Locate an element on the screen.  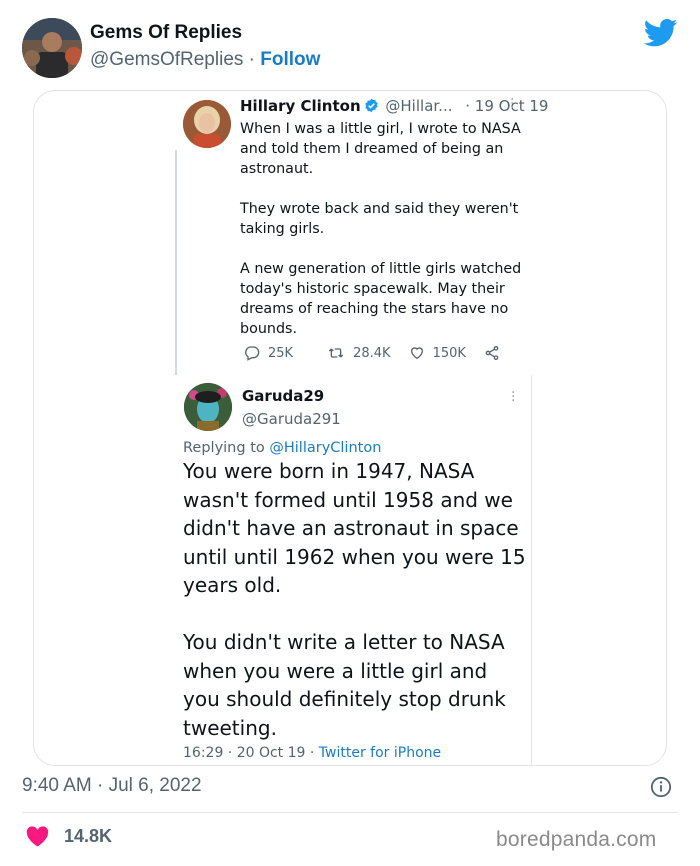
watermark: boredpanda.com is located at coordinates (576, 839).